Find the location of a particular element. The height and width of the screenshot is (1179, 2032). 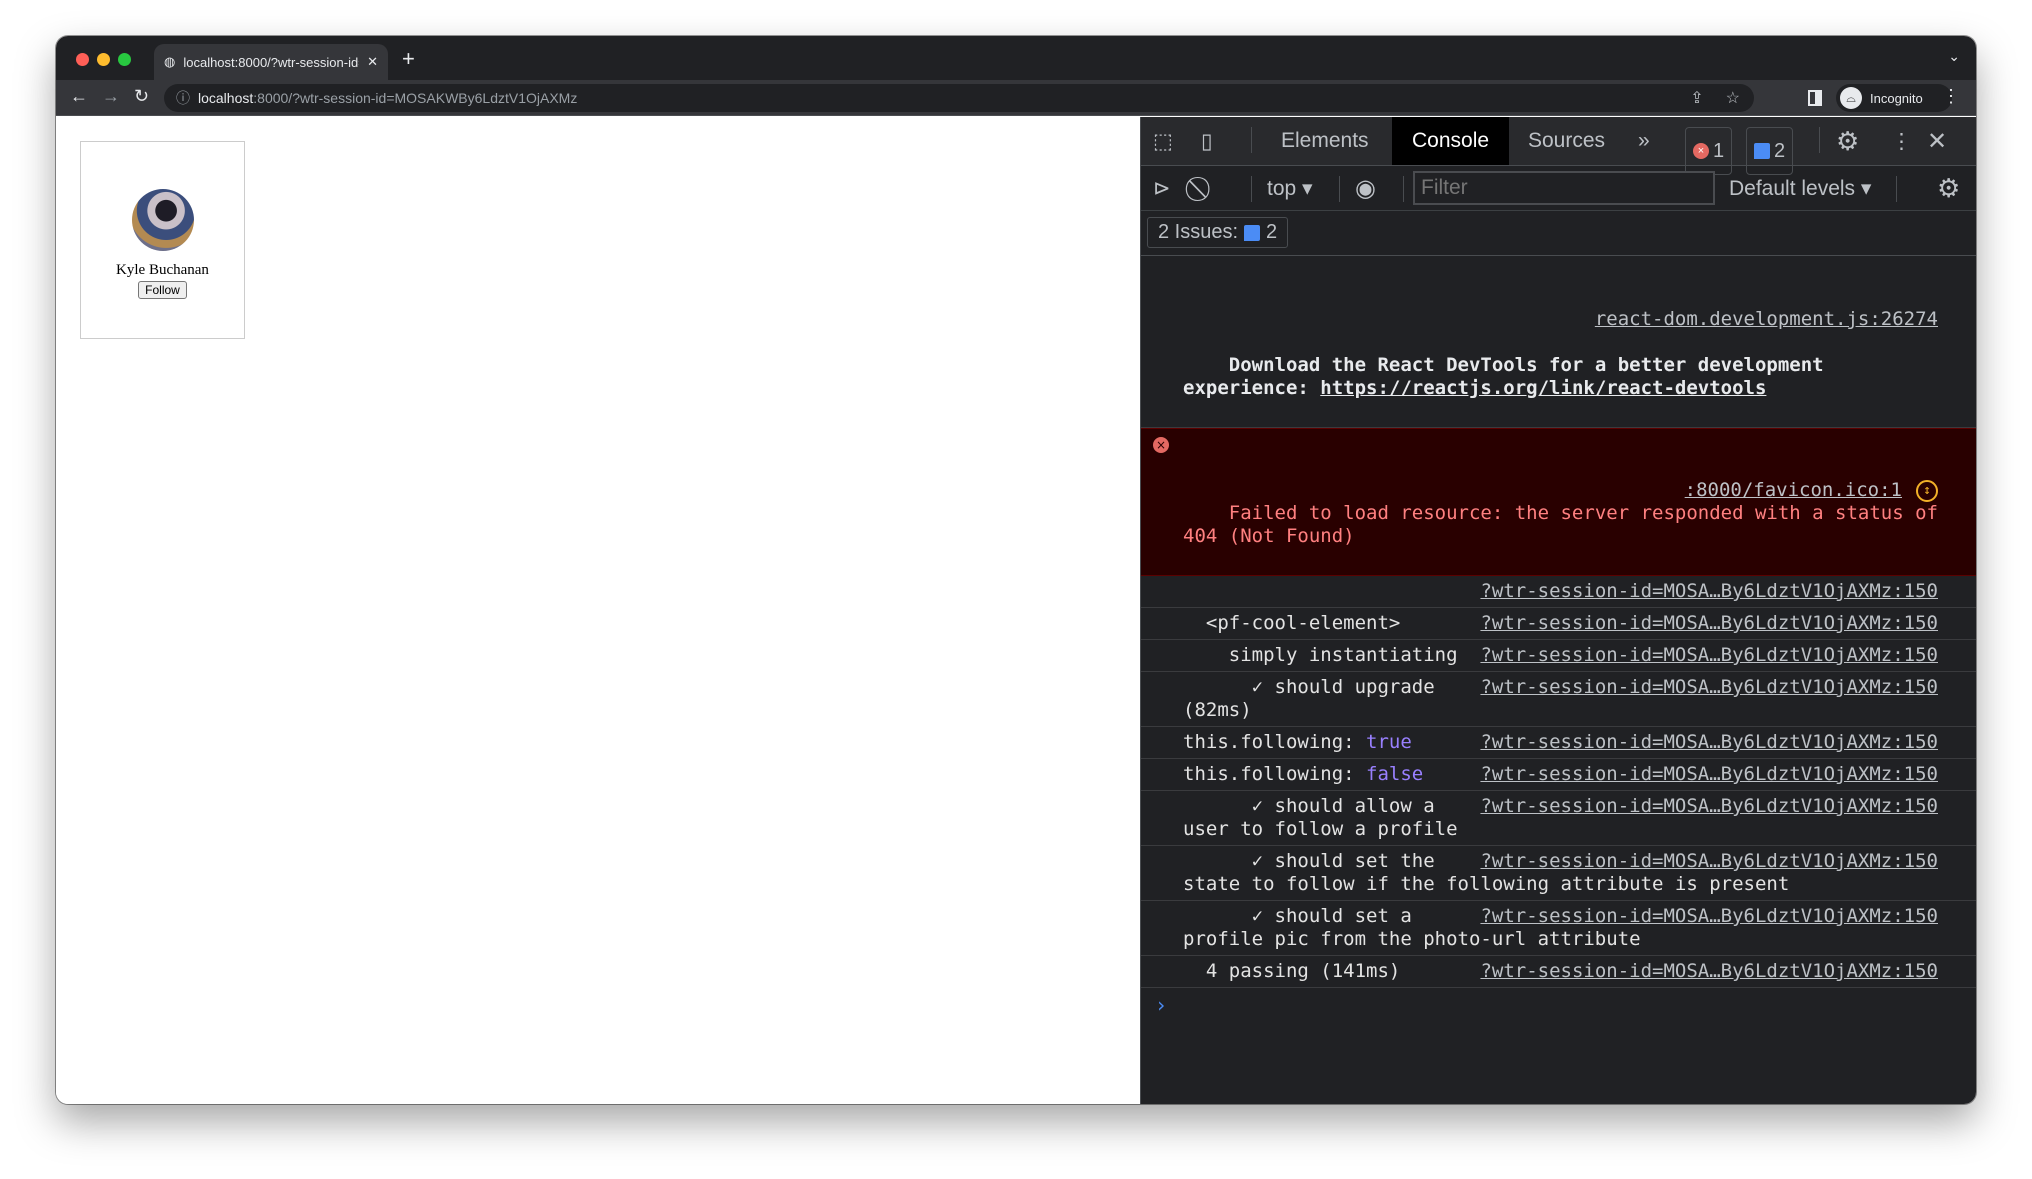

source-link: react-dom.development.js:26274 is located at coordinates (1560, 319).